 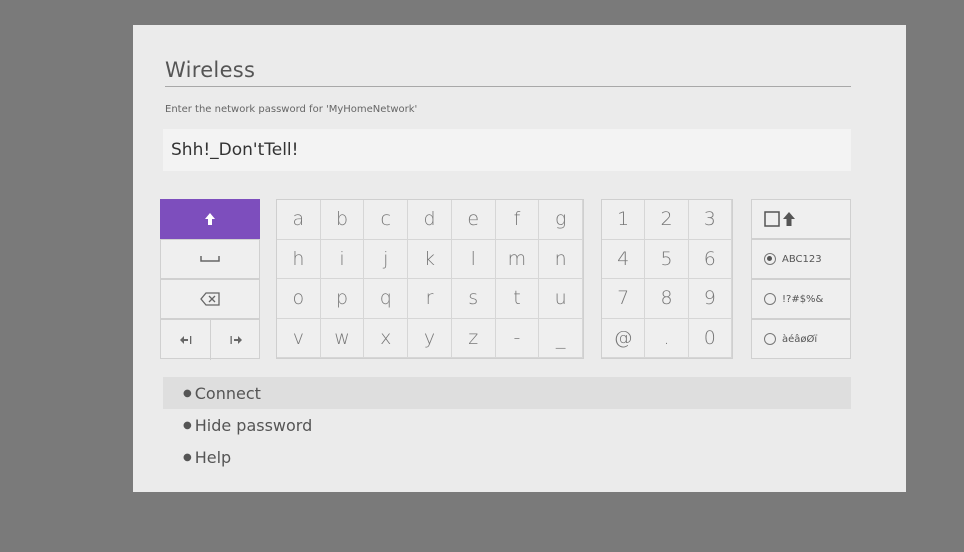 What do you see at coordinates (386, 299) in the screenshot?
I see `key-q: q` at bounding box center [386, 299].